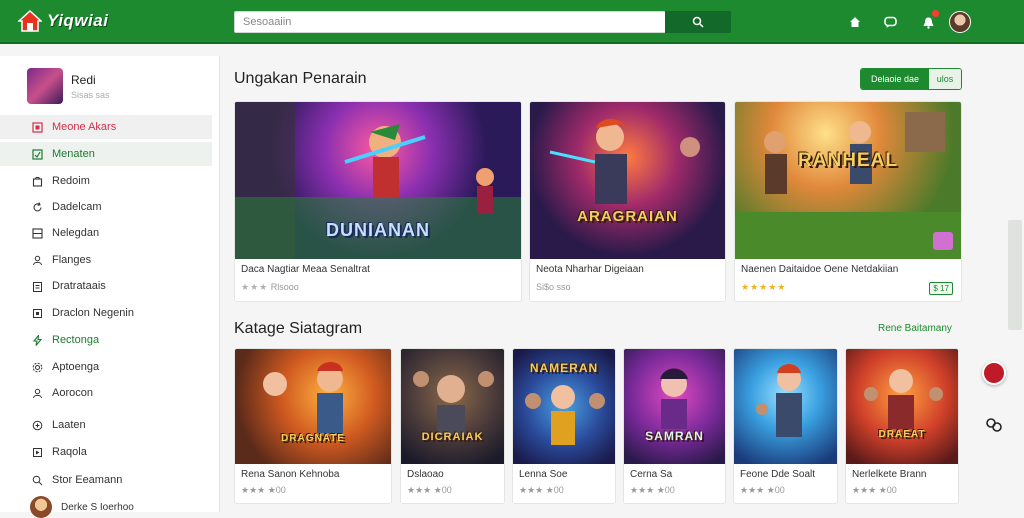  Describe the element at coordinates (945, 79) in the screenshot. I see `toggle-option-inactive: ulos` at that location.